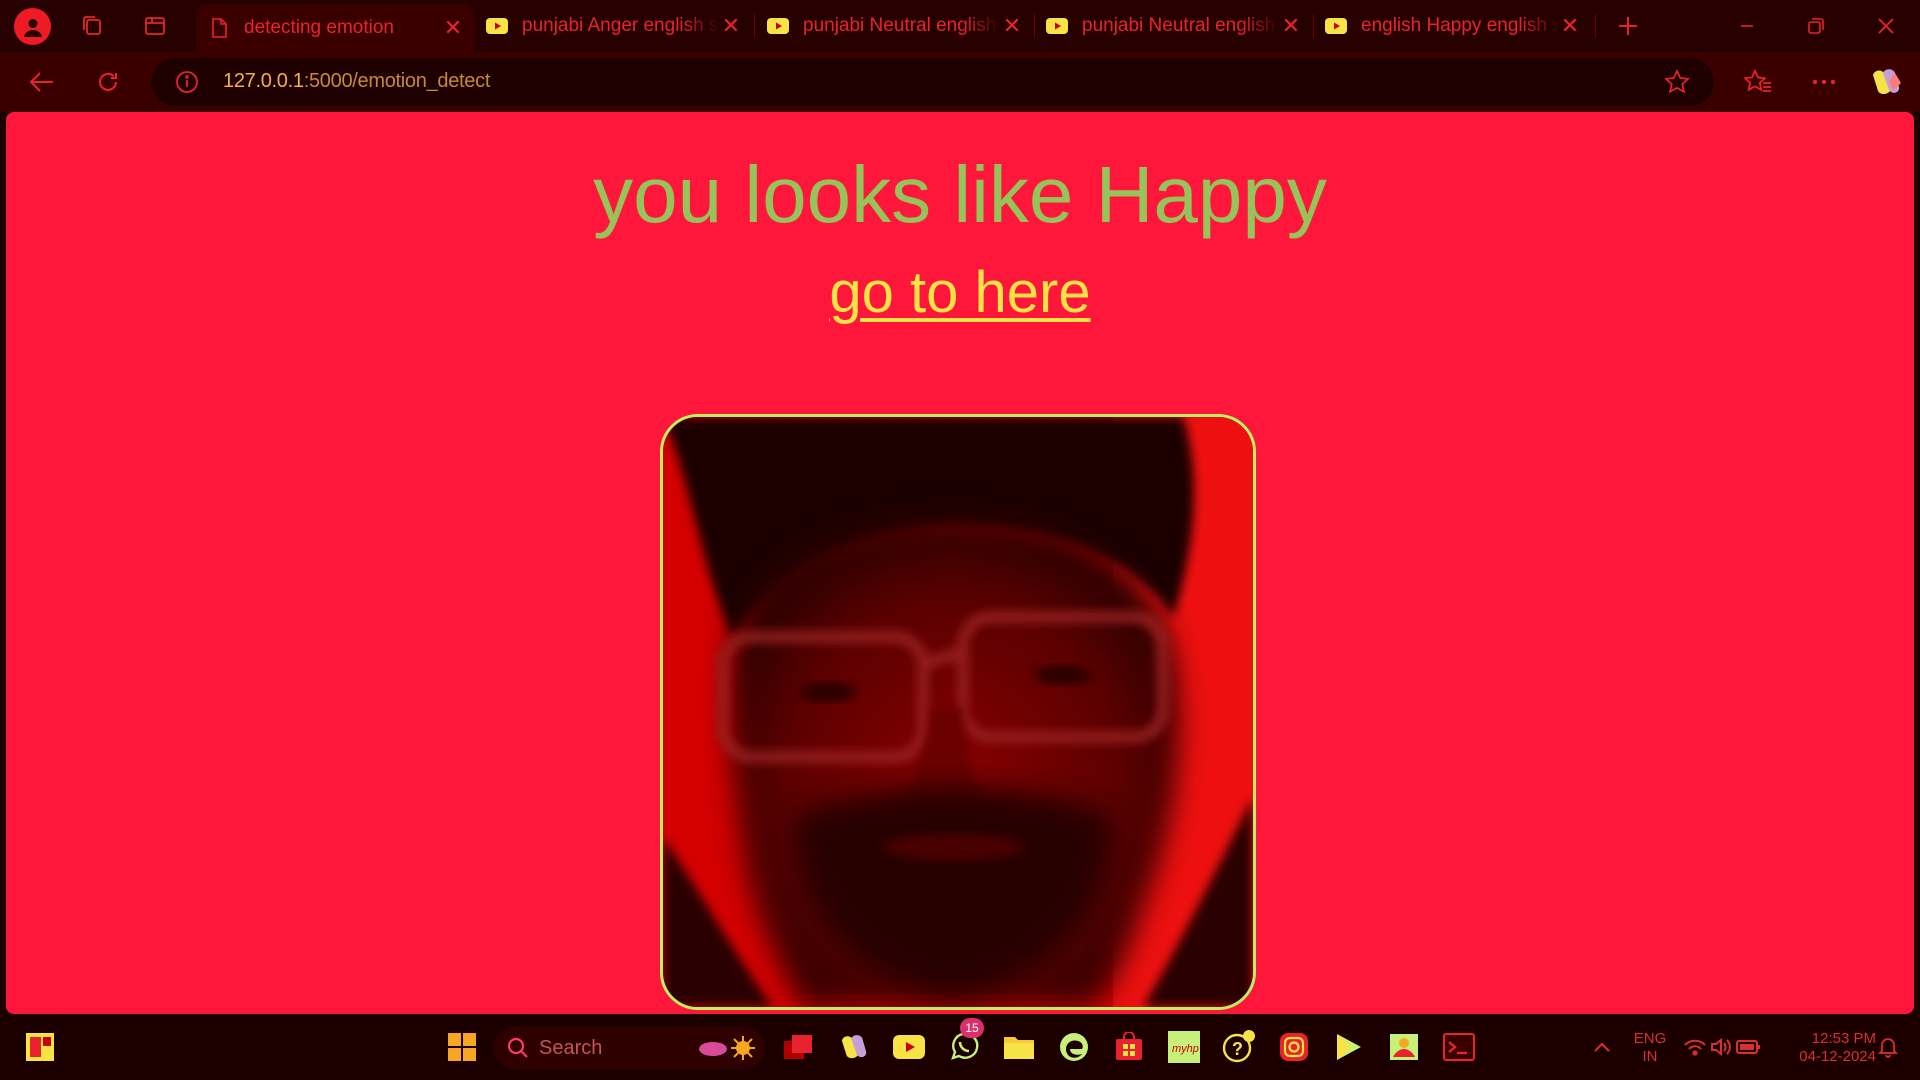 The image size is (1920, 1080). What do you see at coordinates (1459, 1047) in the screenshot?
I see `terminal-icon` at bounding box center [1459, 1047].